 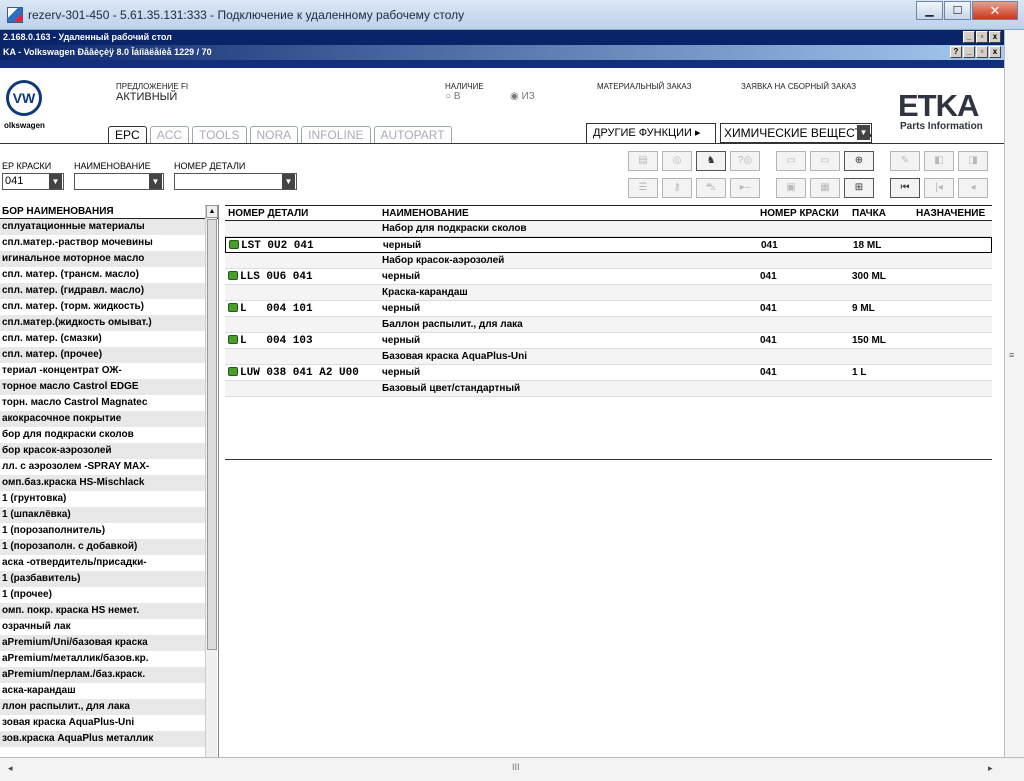 I want to click on left-list-item: бор для подкраски сколов, so click(x=102, y=435).